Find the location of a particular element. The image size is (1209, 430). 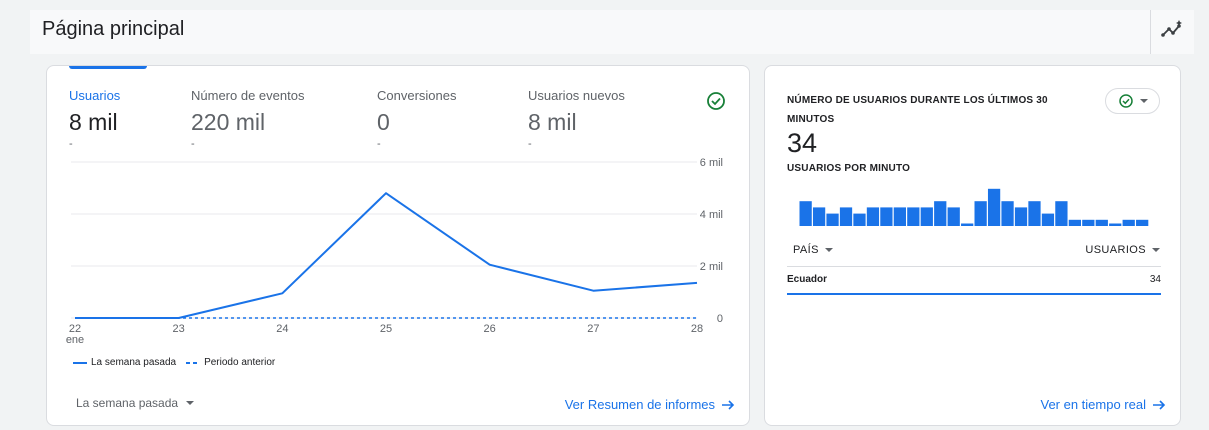

y-tick-label: 6 mil is located at coordinates (711, 163).